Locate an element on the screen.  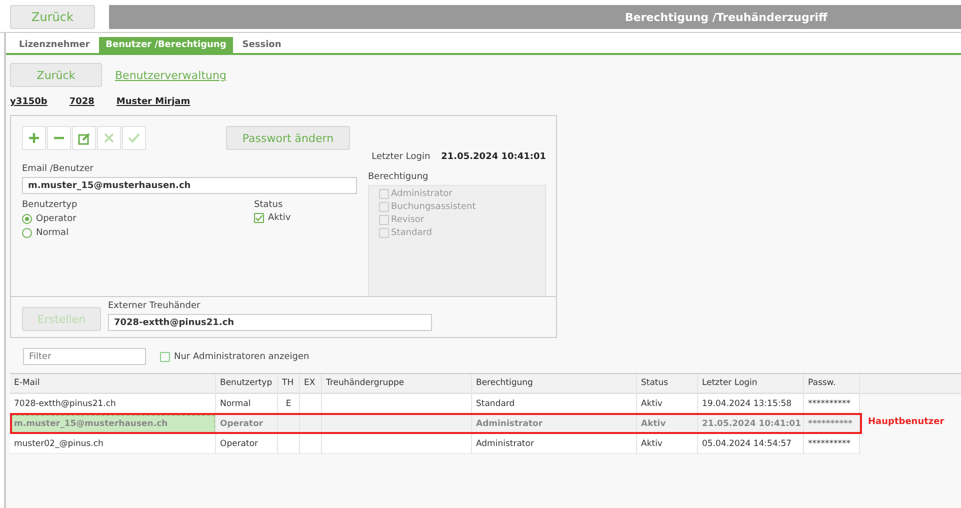
add-button is located at coordinates (34, 138).